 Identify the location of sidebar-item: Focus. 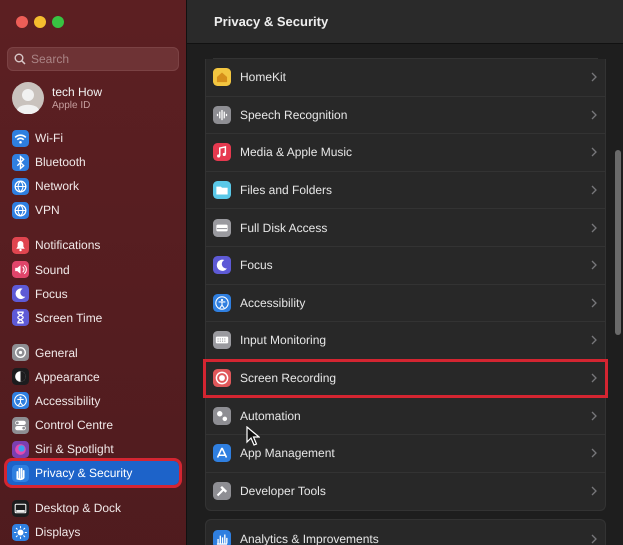
(93, 294).